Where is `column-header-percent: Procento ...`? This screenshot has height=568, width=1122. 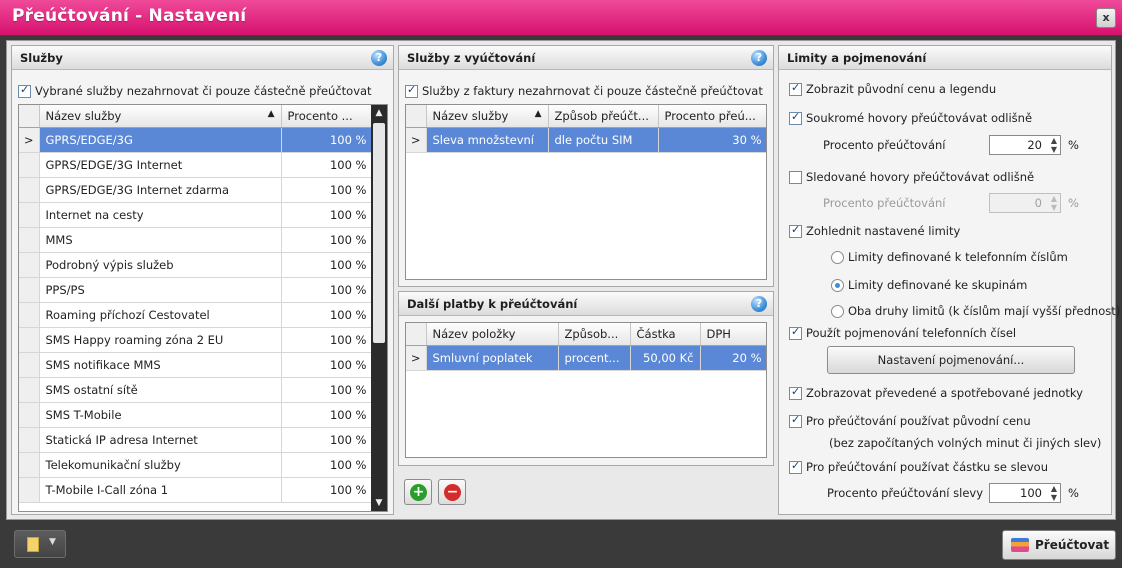
column-header-percent: Procento ... is located at coordinates (327, 116).